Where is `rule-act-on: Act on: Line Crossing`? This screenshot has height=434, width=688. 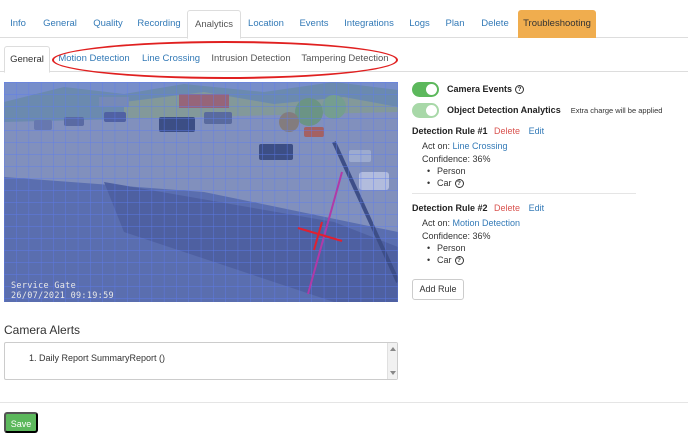
rule-act-on: Act on: Line Crossing is located at coordinates (465, 146).